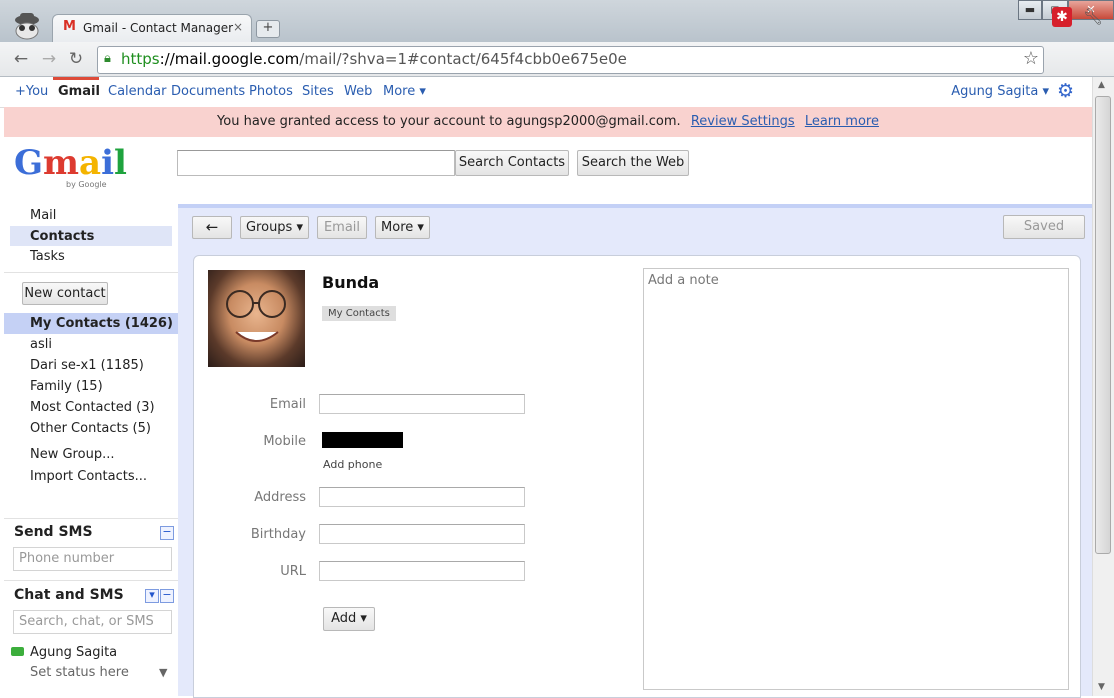 This screenshot has width=1114, height=698. What do you see at coordinates (152, 596) in the screenshot?
I see `chat-options-icon: ▾` at bounding box center [152, 596].